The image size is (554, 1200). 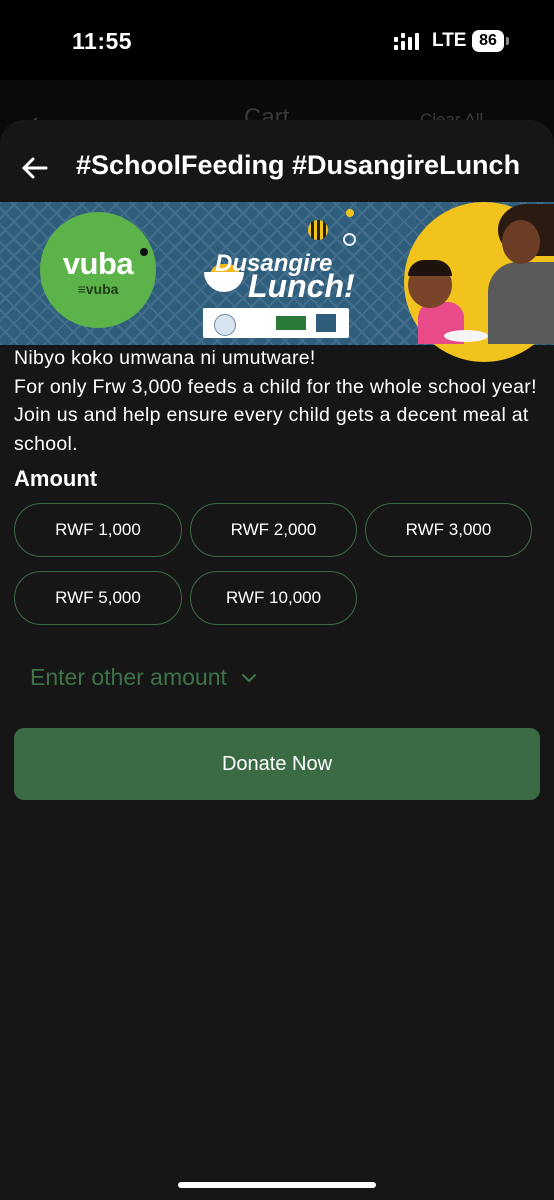 I want to click on chevron-down-icon, so click(x=249, y=677).